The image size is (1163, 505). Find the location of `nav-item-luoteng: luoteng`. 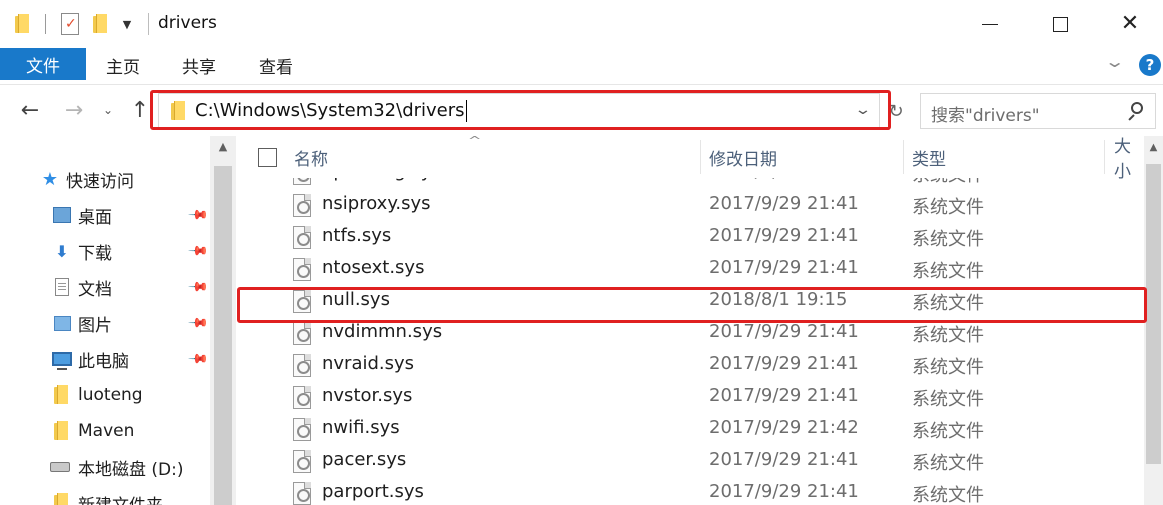

nav-item-luoteng: luoteng is located at coordinates (105, 395).